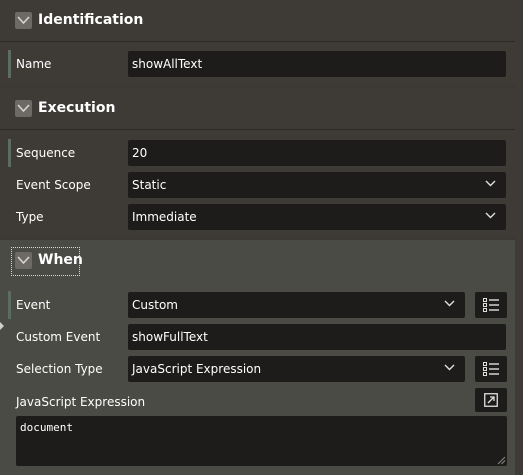  What do you see at coordinates (53, 185) in the screenshot?
I see `event-scope-label: Event Scope` at bounding box center [53, 185].